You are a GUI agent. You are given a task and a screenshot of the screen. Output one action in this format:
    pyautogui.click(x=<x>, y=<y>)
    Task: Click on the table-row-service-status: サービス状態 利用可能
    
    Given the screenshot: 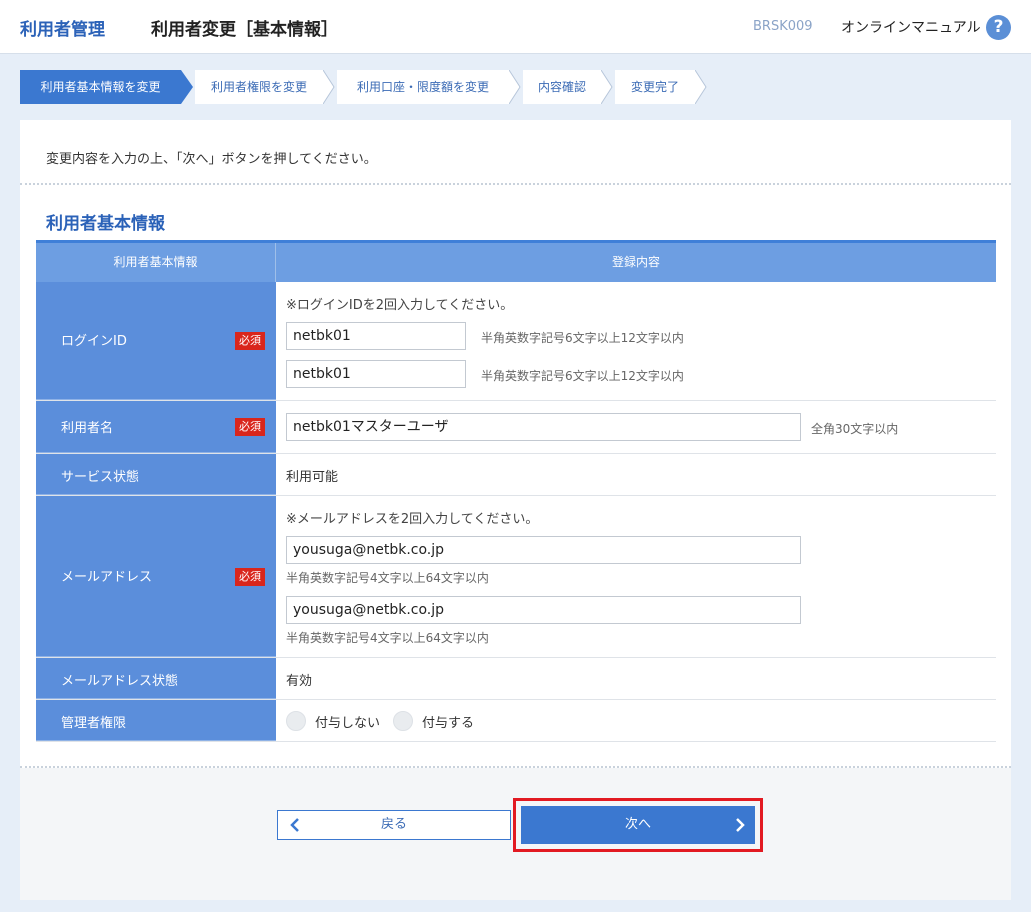 What is the action you would take?
    pyautogui.click(x=516, y=475)
    